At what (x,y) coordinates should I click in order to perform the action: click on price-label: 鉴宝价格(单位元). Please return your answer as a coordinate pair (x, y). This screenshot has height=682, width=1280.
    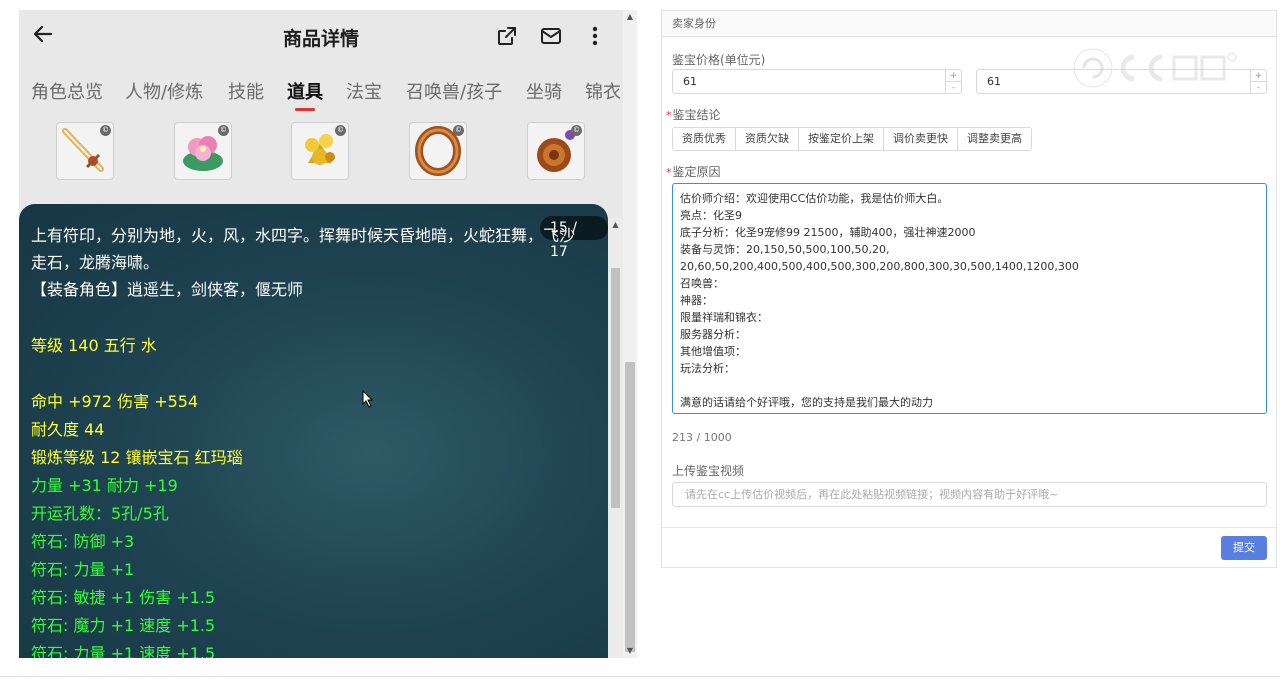
    Looking at the image, I should click on (719, 60).